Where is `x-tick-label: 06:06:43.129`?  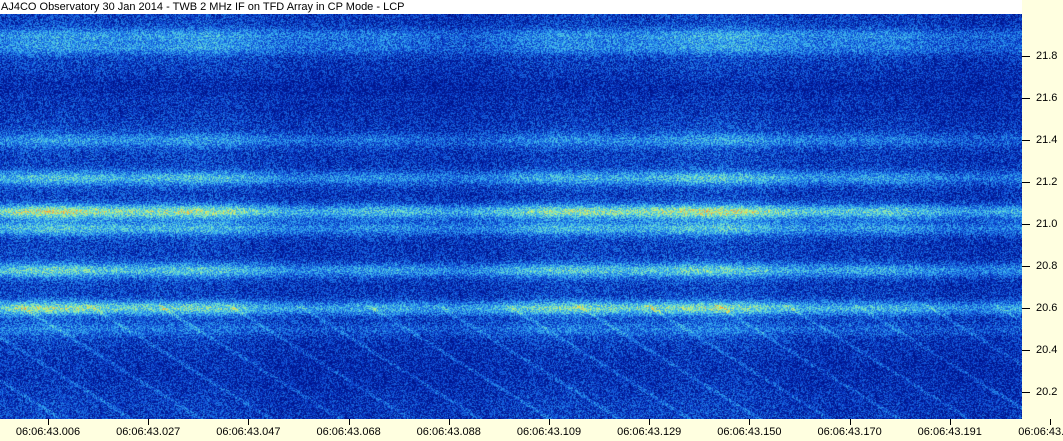
x-tick-label: 06:06:43.129 is located at coordinates (649, 432).